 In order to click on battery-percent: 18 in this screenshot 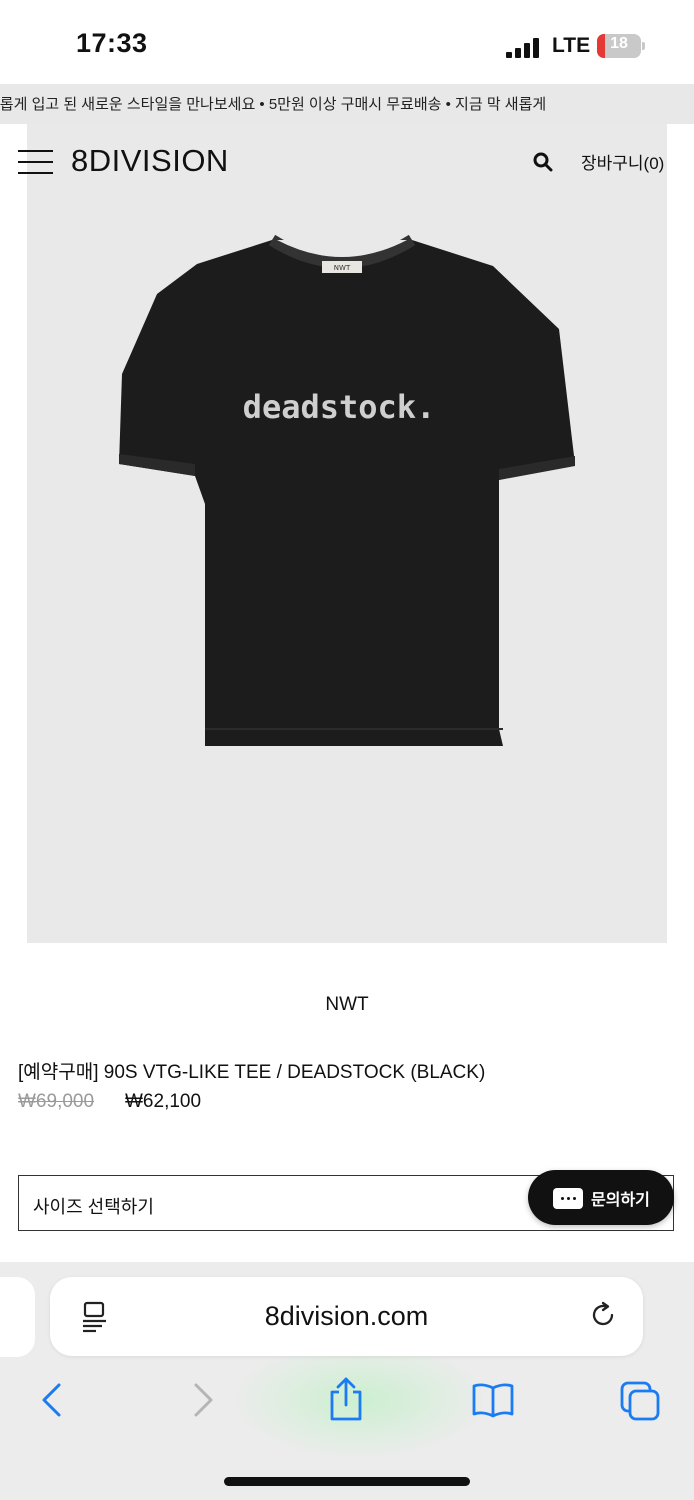, I will do `click(619, 43)`.